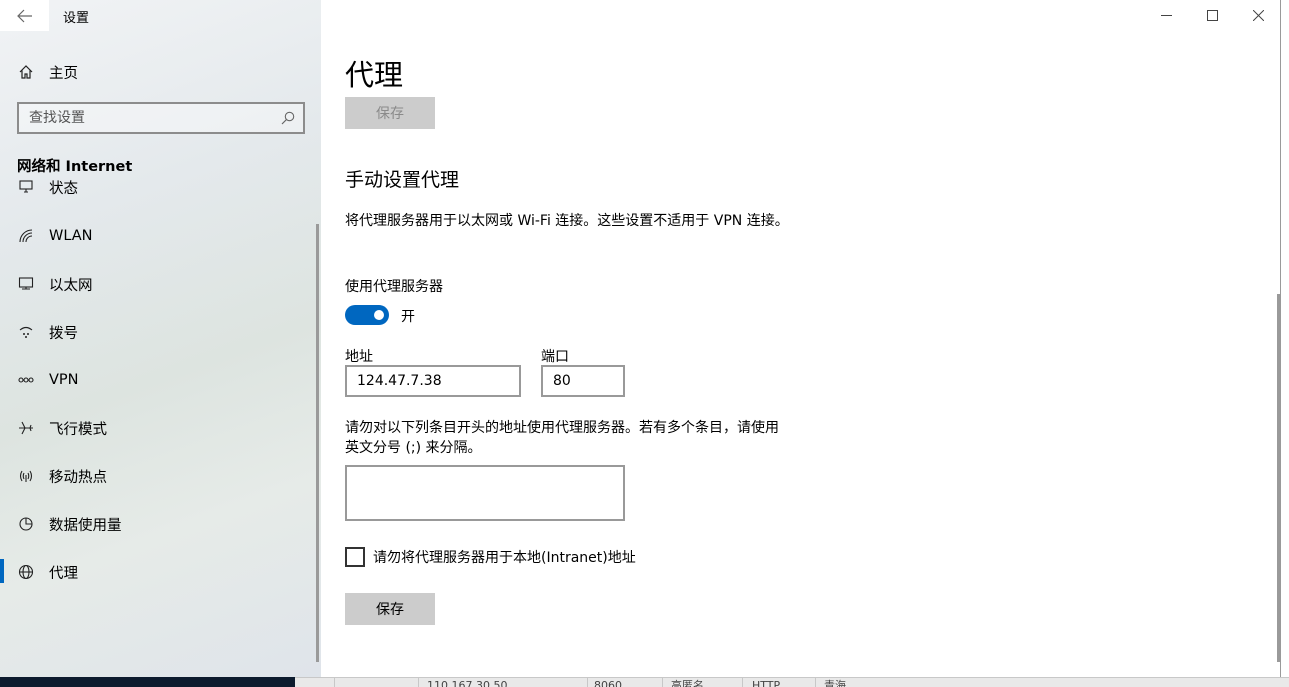 This screenshot has height=687, width=1289. What do you see at coordinates (394, 287) in the screenshot?
I see `use-proxy-label: 使用代理服务器` at bounding box center [394, 287].